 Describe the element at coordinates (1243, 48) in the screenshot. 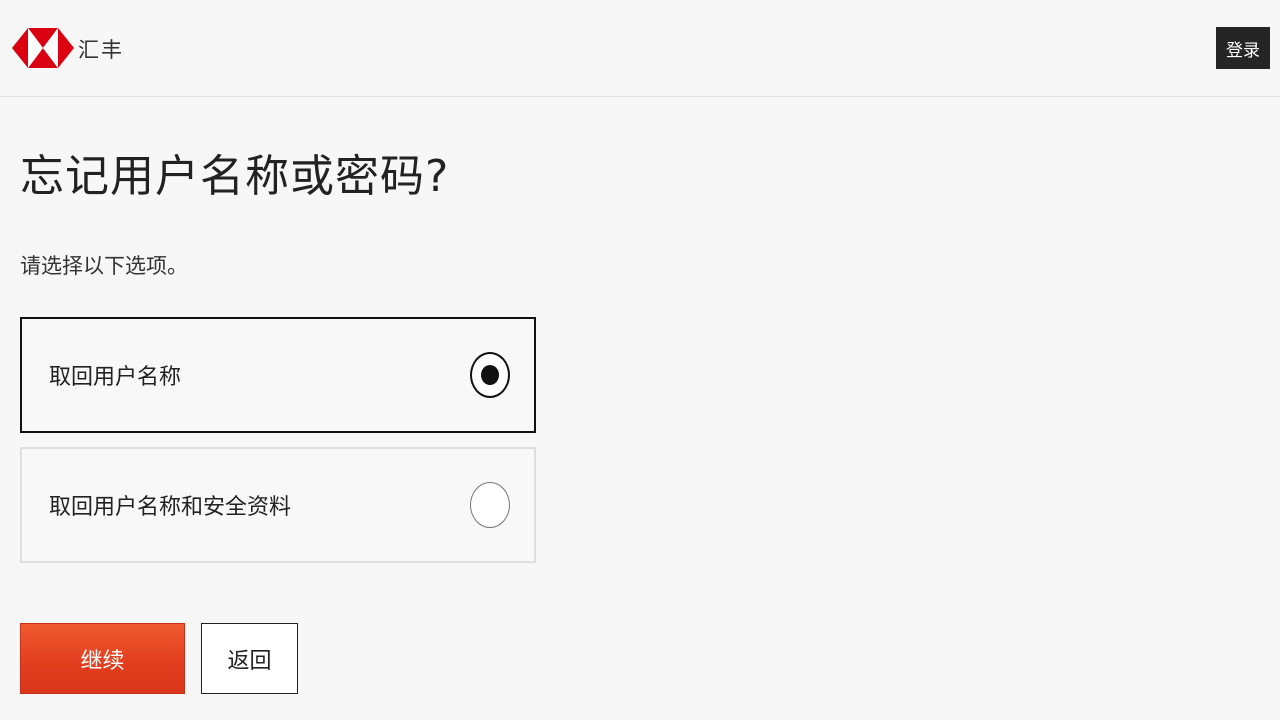

I see `login-button: 登录` at that location.